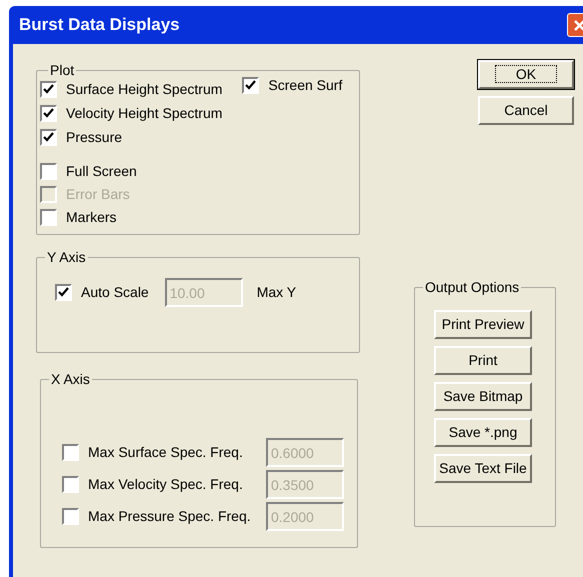 The height and width of the screenshot is (577, 583). I want to click on checkbox-label: Max Velocity Spec. Freq., so click(165, 484).